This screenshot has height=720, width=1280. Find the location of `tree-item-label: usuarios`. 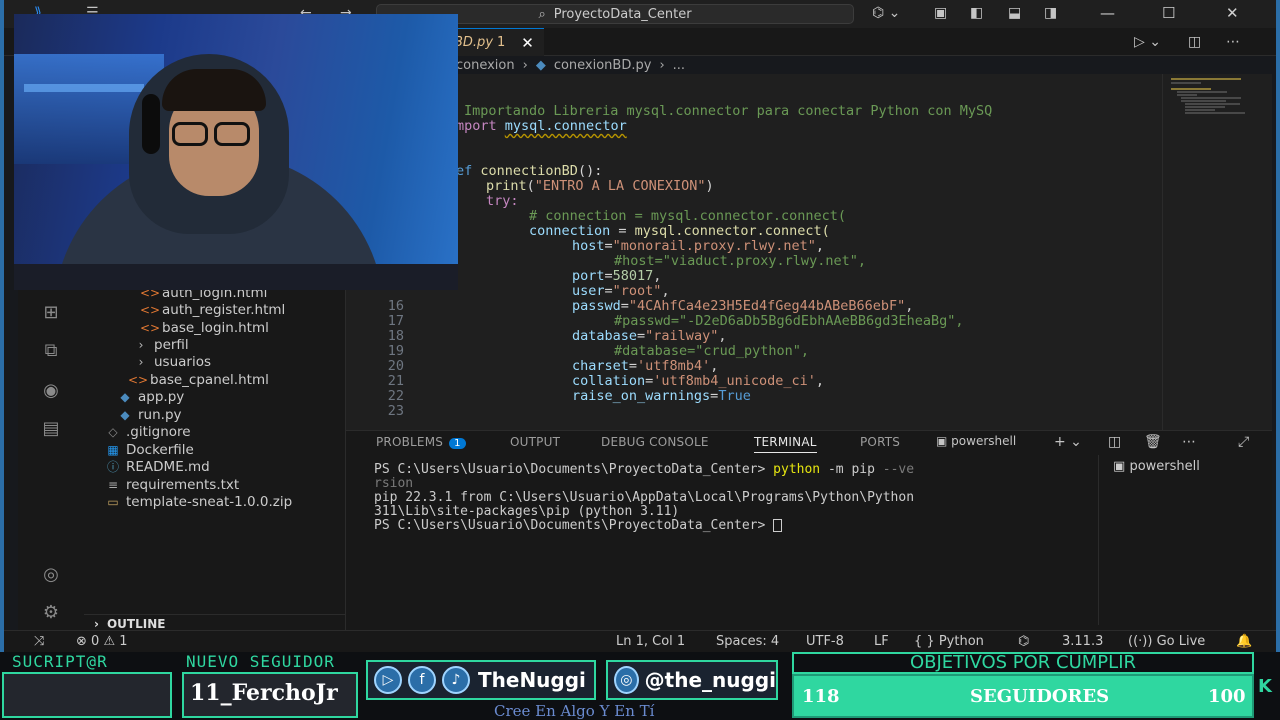

tree-item-label: usuarios is located at coordinates (183, 361).